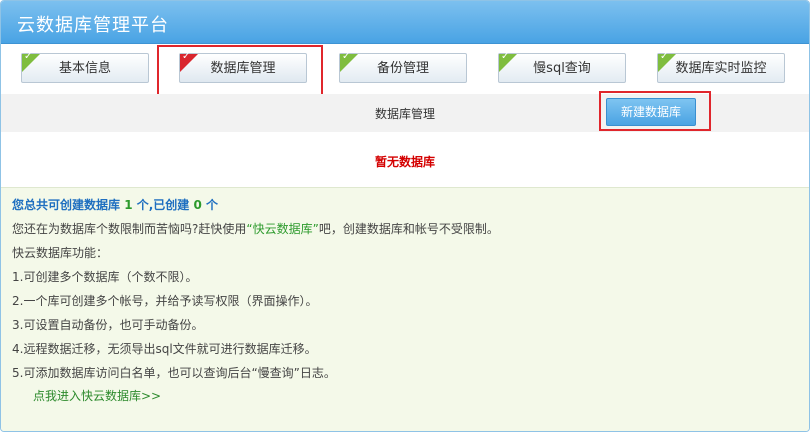  What do you see at coordinates (93, 25) in the screenshot?
I see `page-title: 云数据库管理平台` at bounding box center [93, 25].